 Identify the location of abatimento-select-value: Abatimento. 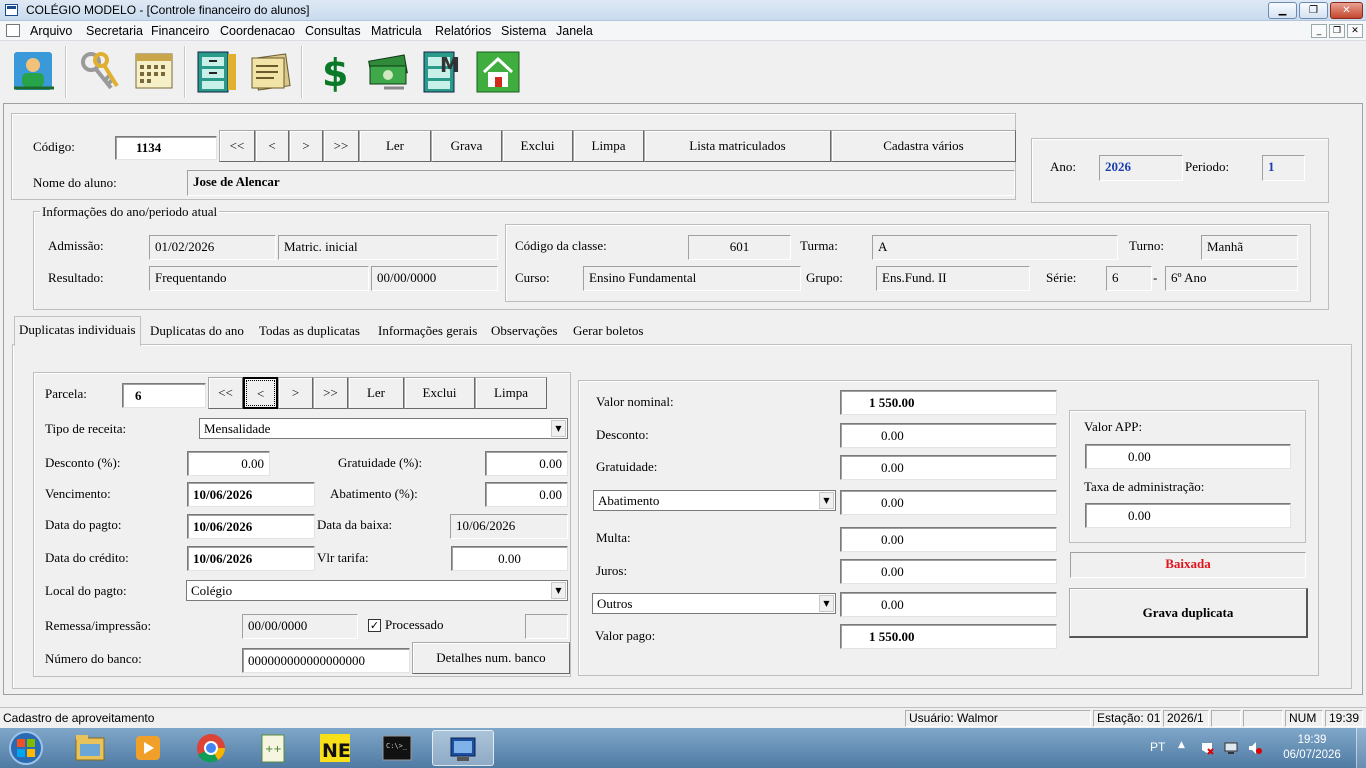
(629, 500).